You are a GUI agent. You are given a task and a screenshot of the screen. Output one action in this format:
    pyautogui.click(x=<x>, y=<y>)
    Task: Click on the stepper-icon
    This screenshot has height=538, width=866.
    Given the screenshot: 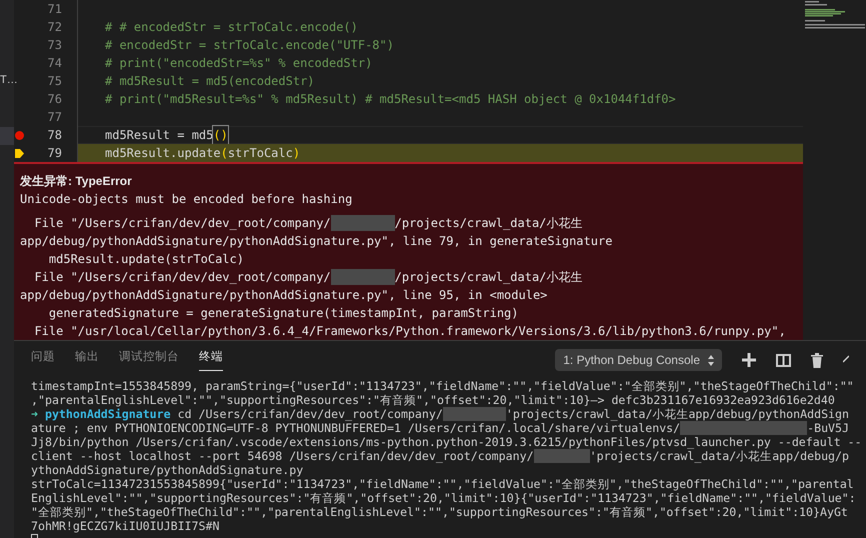 What is the action you would take?
    pyautogui.click(x=711, y=360)
    